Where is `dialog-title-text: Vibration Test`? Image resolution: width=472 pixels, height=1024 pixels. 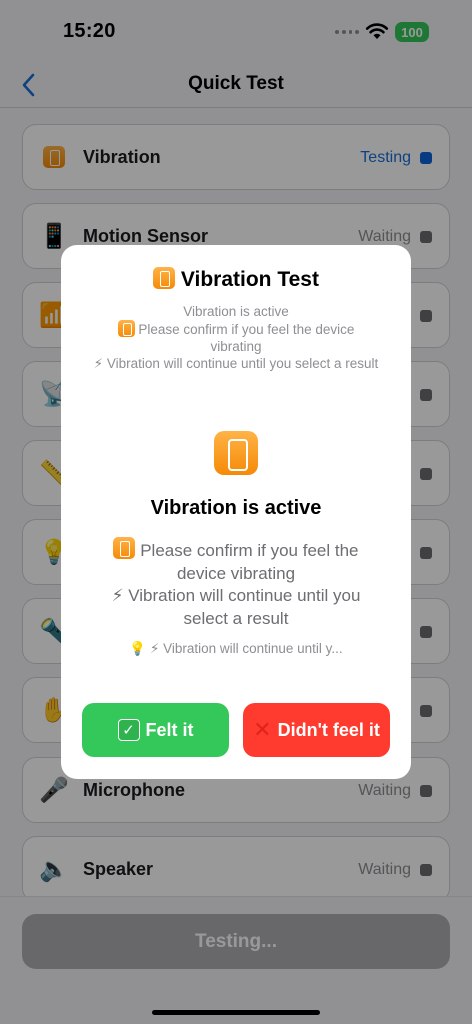 dialog-title-text: Vibration Test is located at coordinates (249, 279).